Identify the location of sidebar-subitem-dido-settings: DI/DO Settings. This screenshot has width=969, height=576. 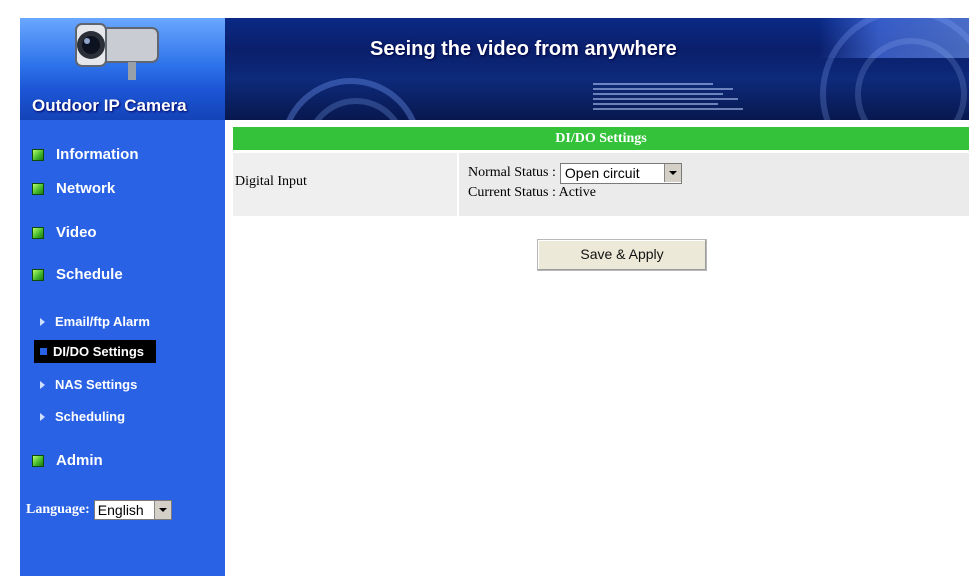
(95, 351).